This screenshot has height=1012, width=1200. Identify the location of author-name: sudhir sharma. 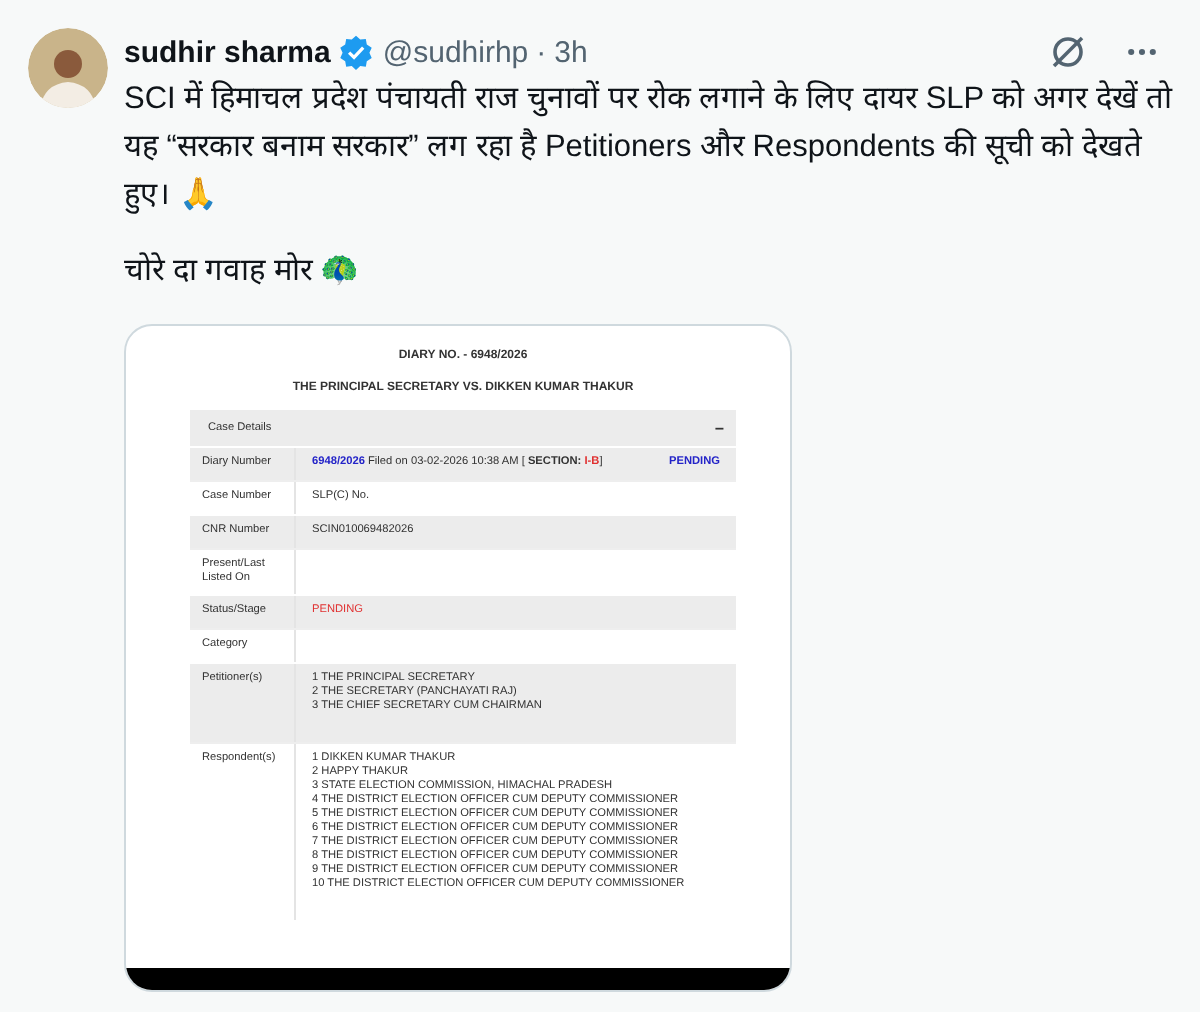
(227, 52).